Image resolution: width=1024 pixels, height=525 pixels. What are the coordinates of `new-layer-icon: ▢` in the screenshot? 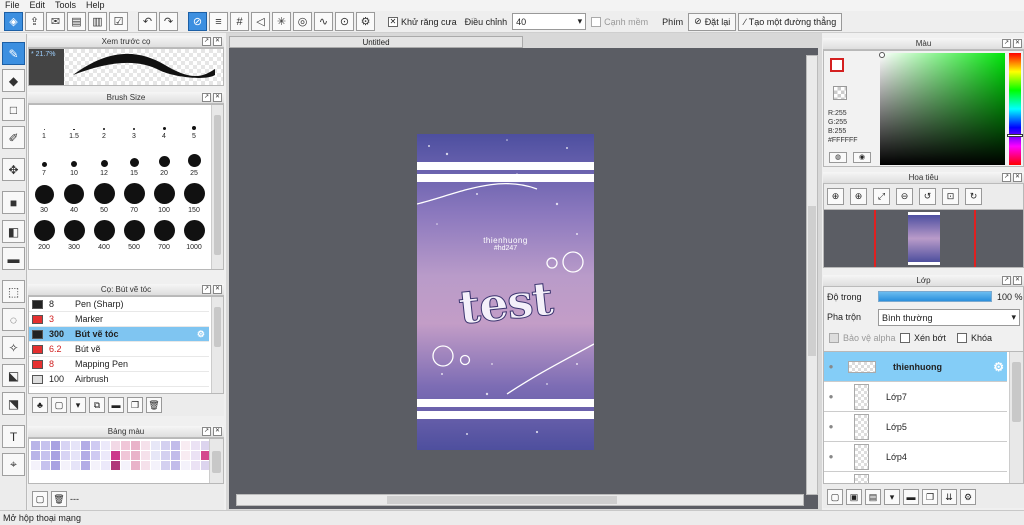 It's located at (835, 497).